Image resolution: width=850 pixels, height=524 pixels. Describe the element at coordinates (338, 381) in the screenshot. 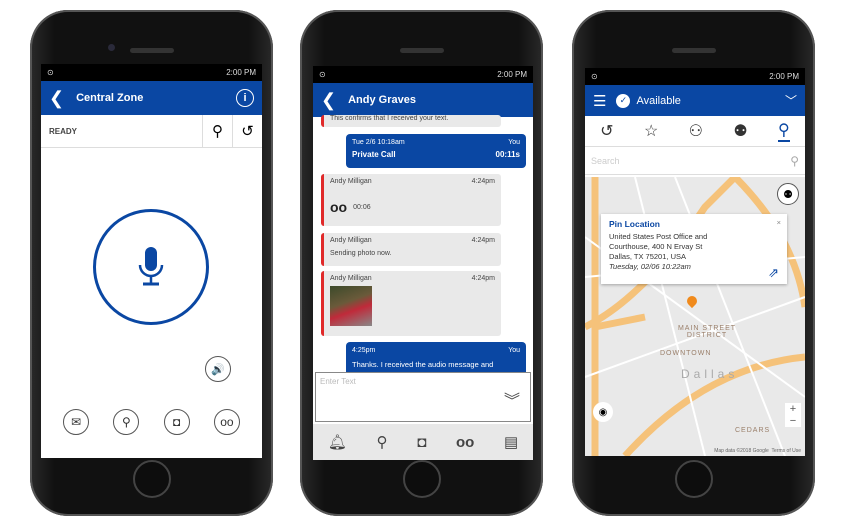

I see `input-placeholder: Enter Text` at that location.